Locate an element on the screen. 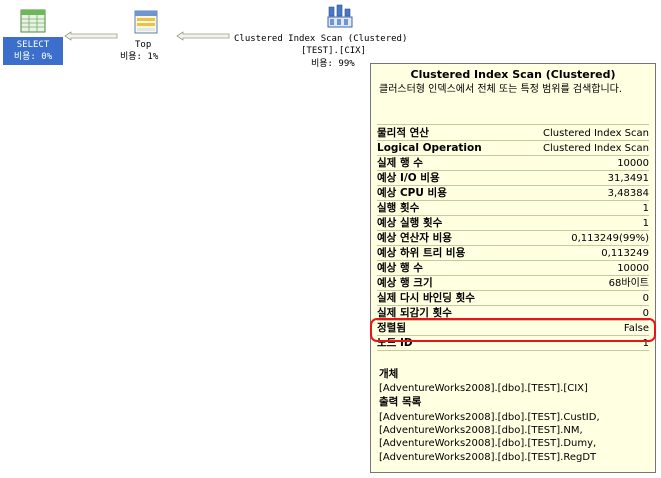  property-row: 실제 행 수 10000 is located at coordinates (513, 163).